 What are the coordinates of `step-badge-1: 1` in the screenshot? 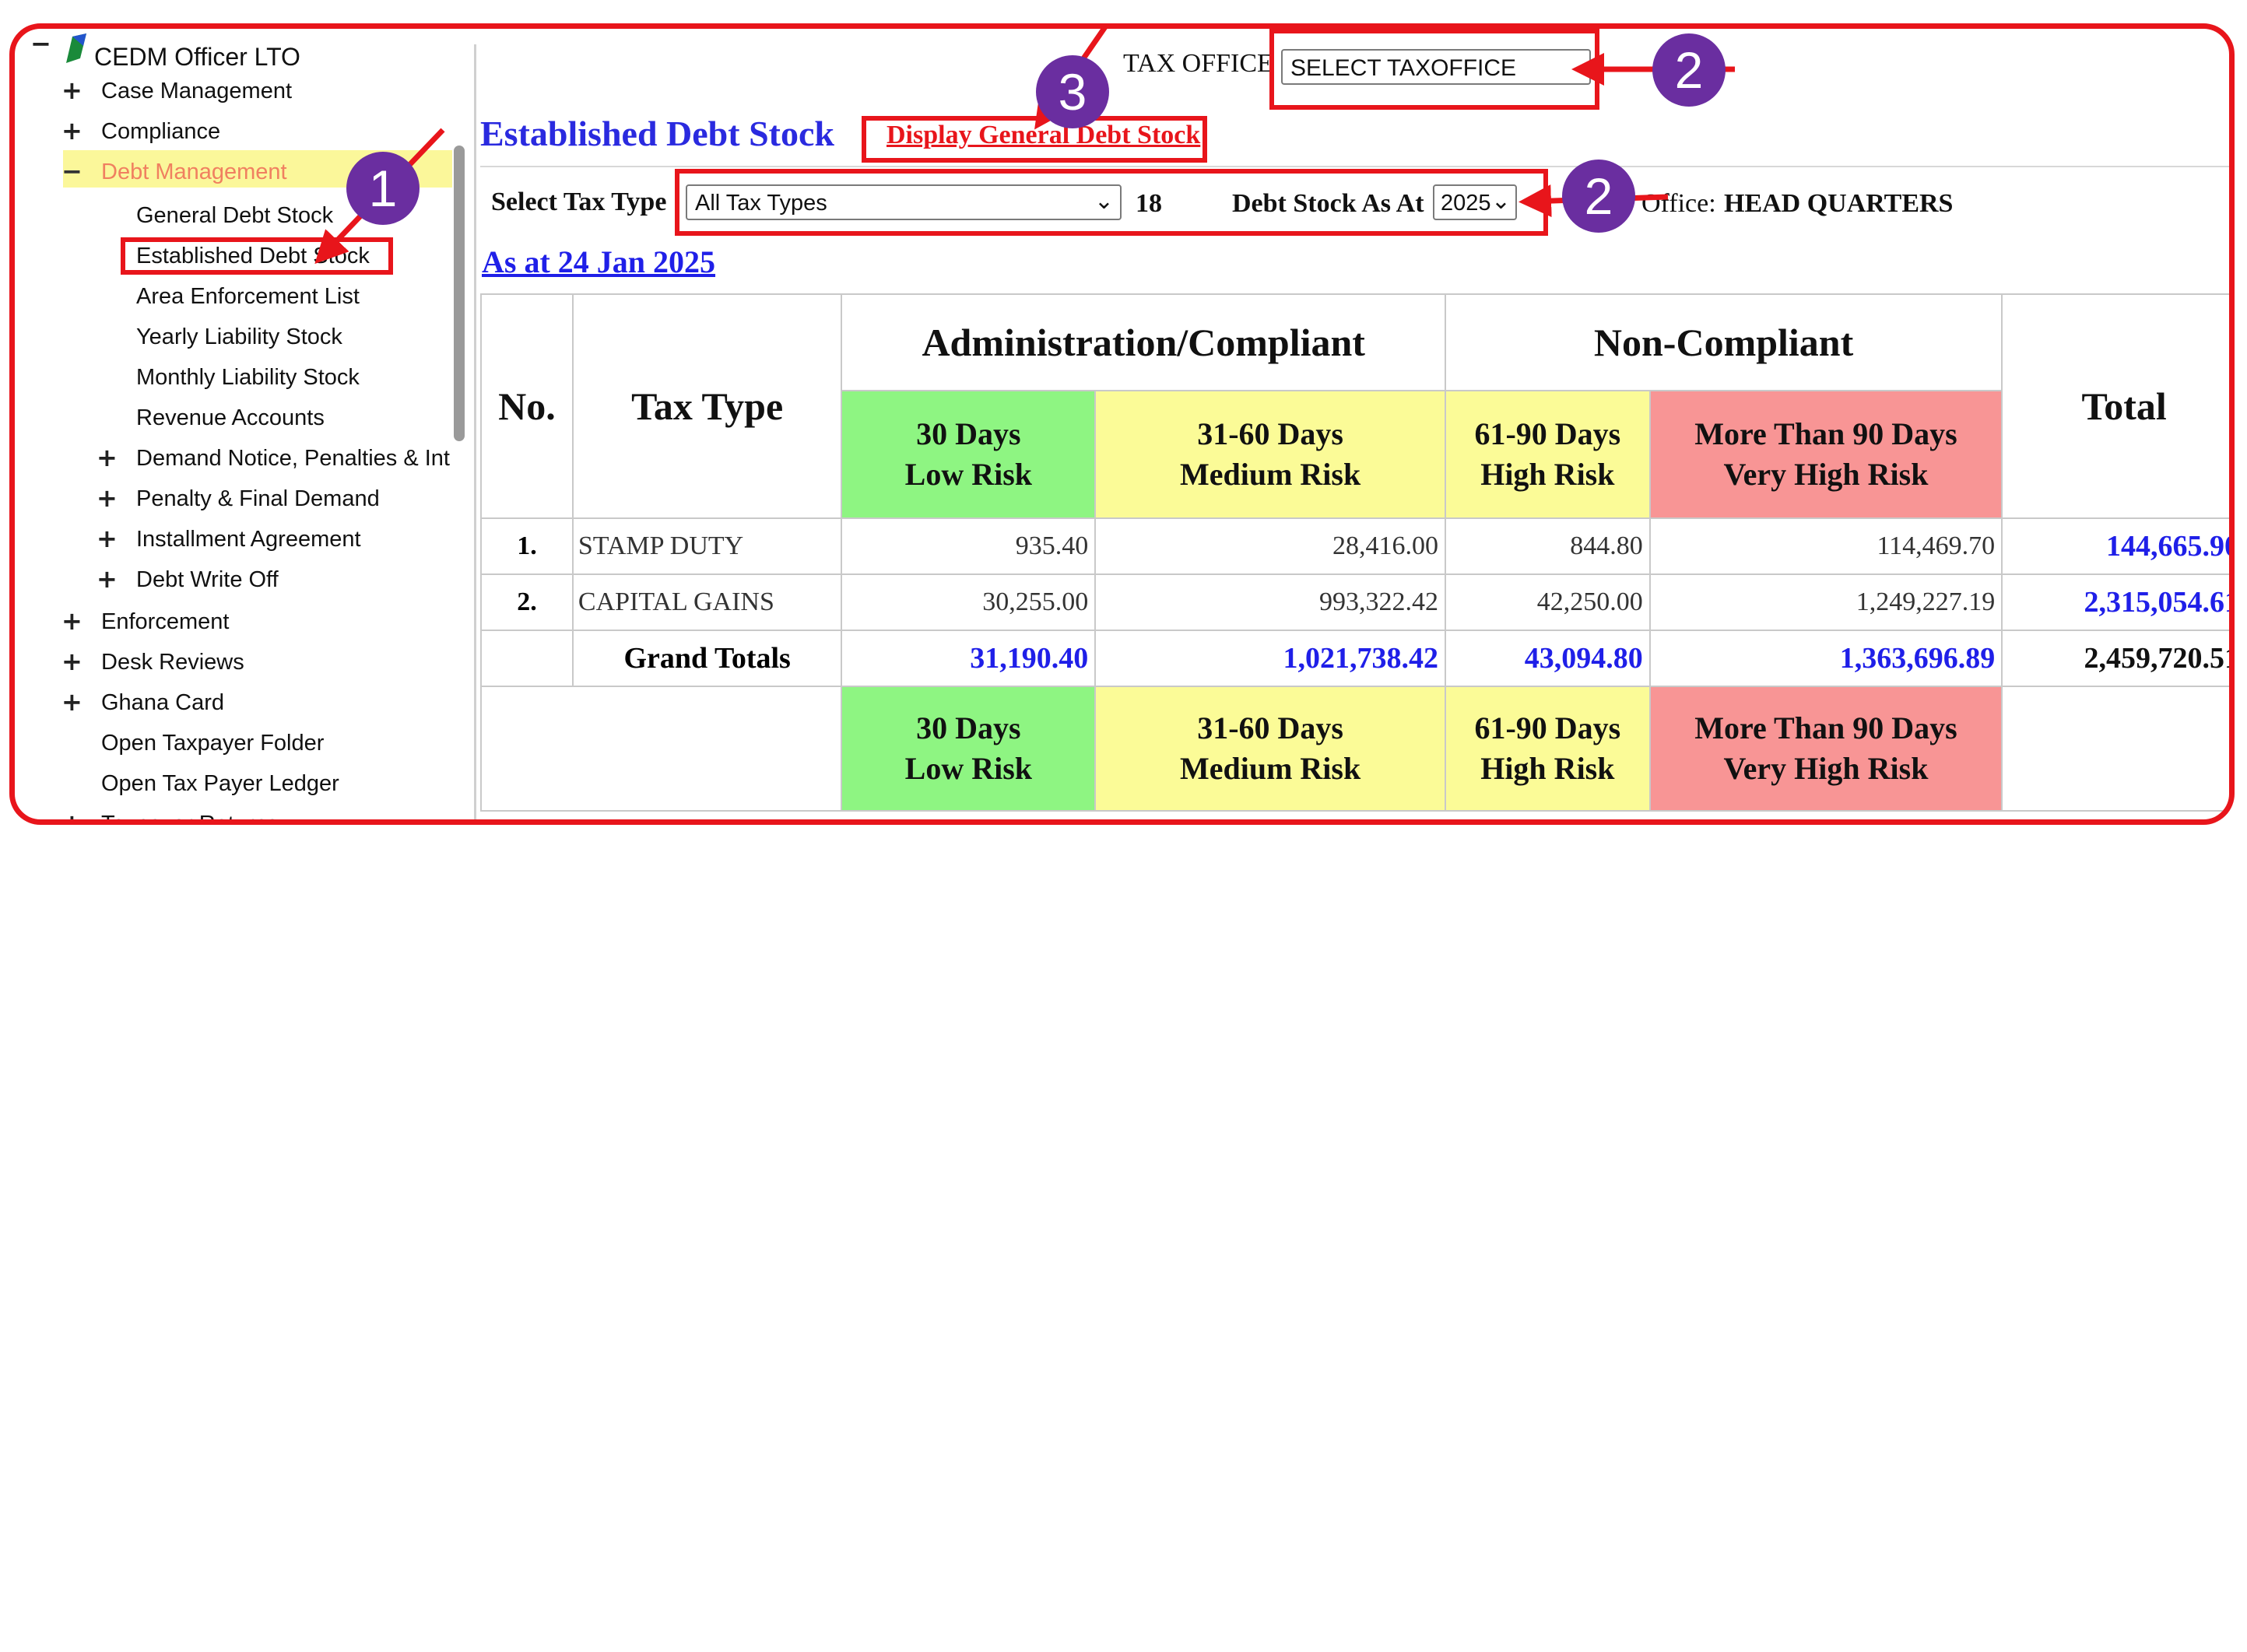 It's located at (383, 188).